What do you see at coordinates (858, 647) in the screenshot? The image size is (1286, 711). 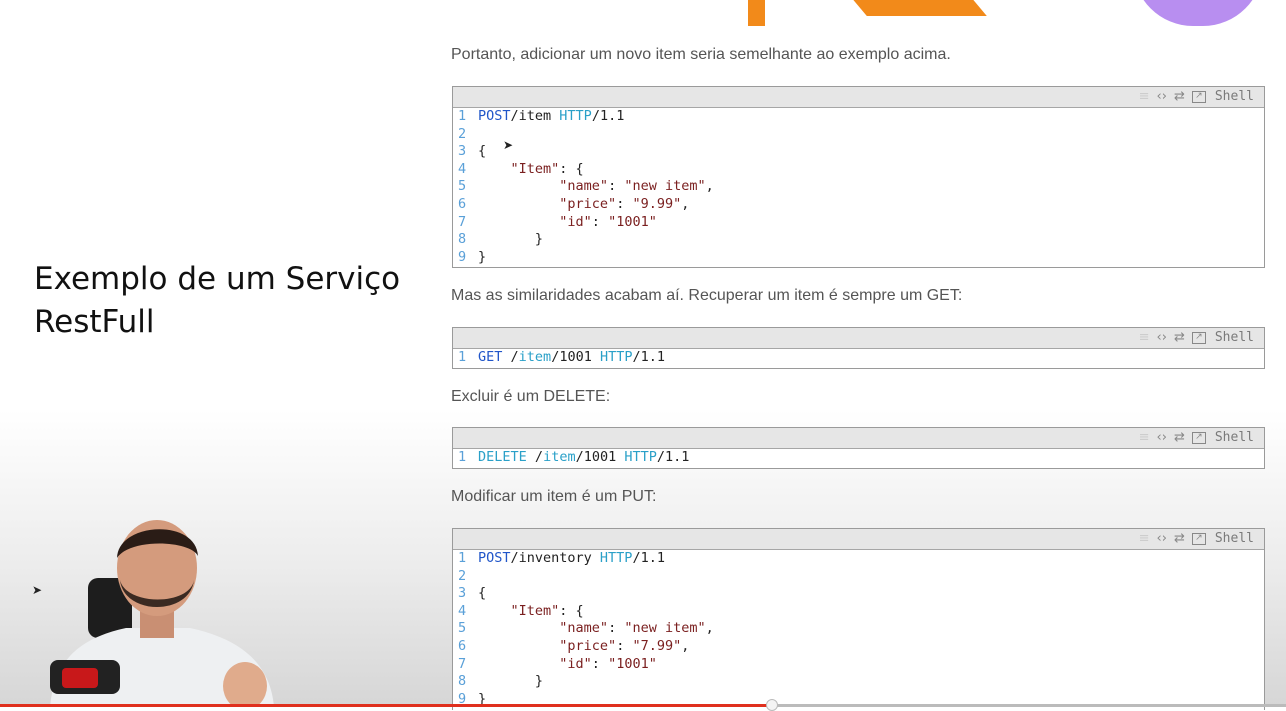 I see `code-line: 6 "price": "7.99",` at bounding box center [858, 647].